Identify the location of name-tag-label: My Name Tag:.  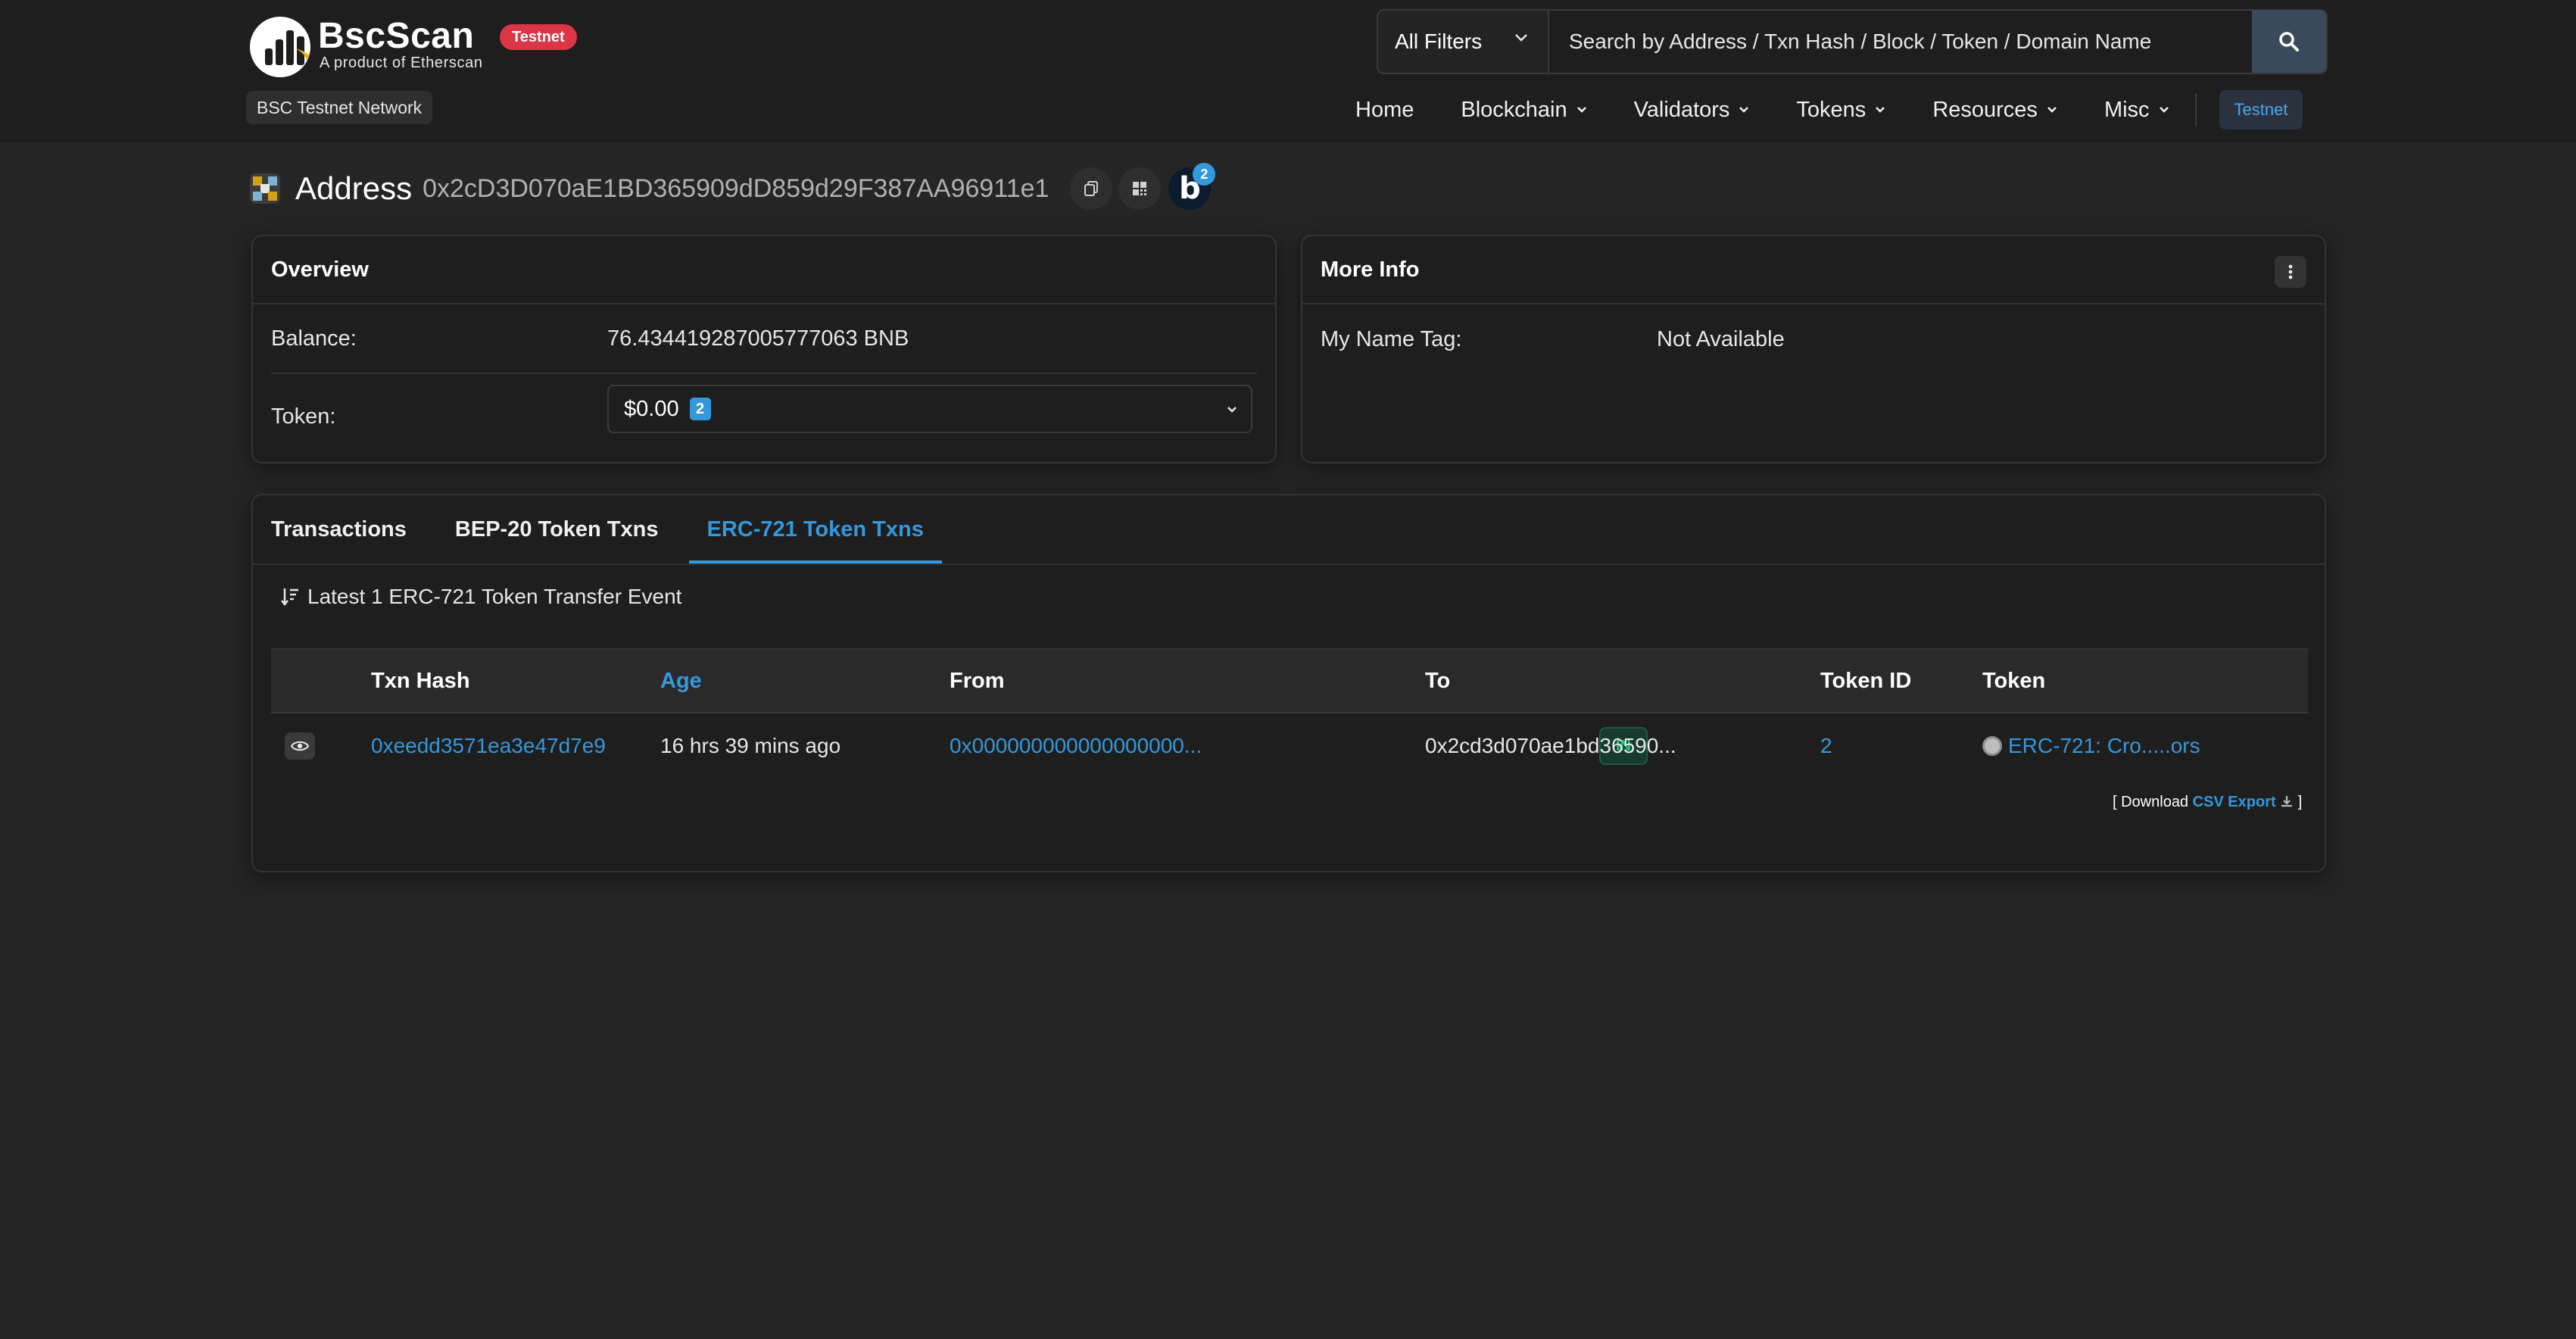
(1391, 338).